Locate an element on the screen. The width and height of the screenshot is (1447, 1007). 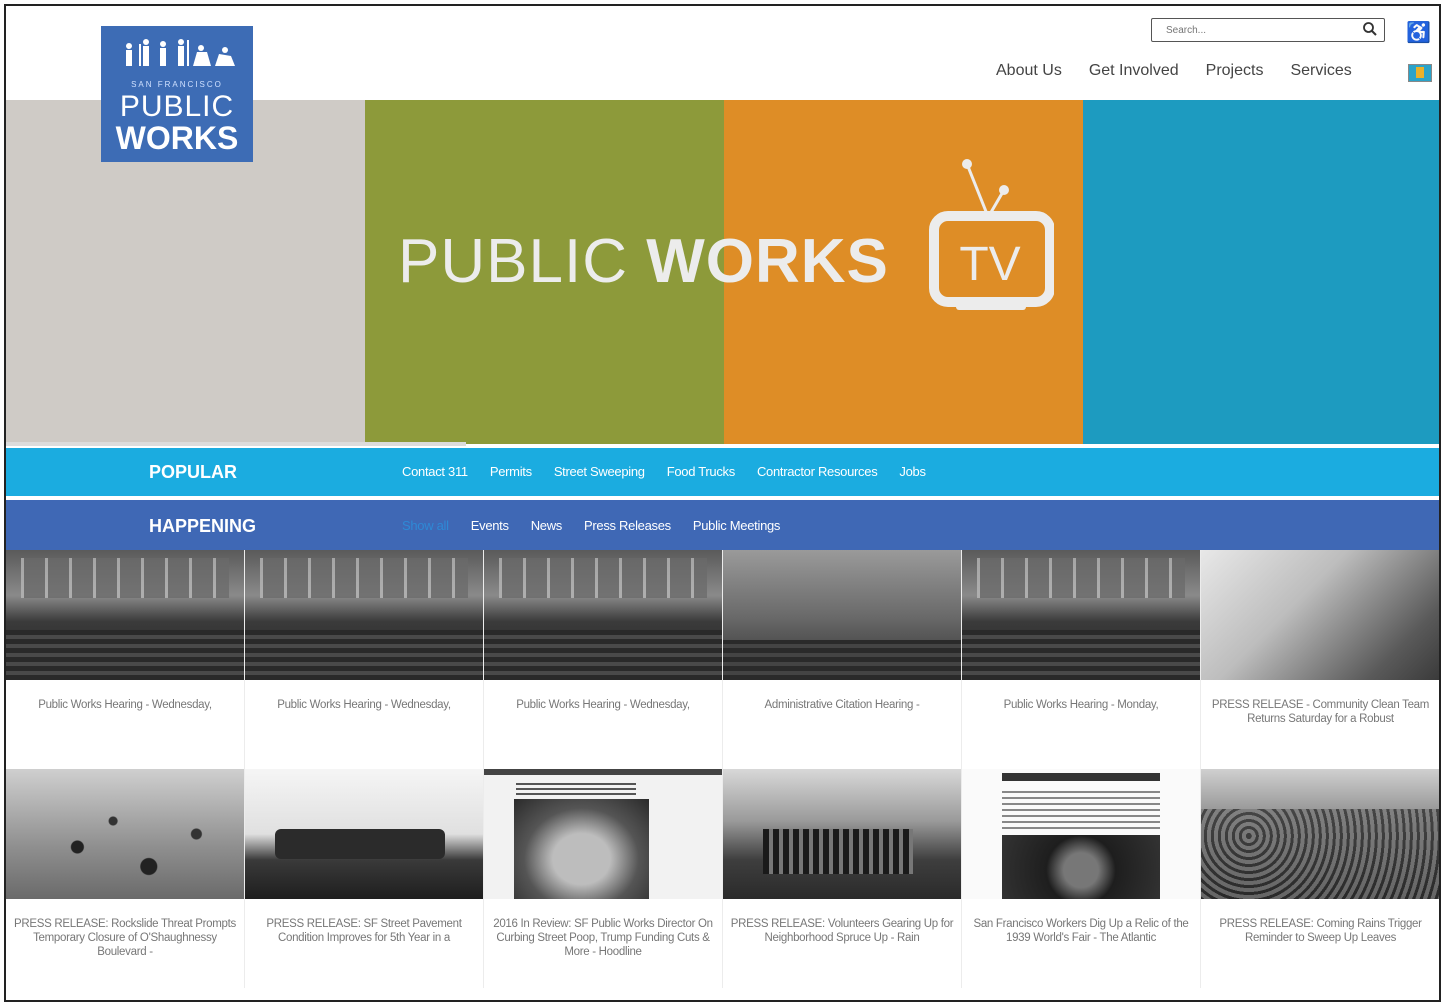
popular-label: POPULAR is located at coordinates (193, 472).